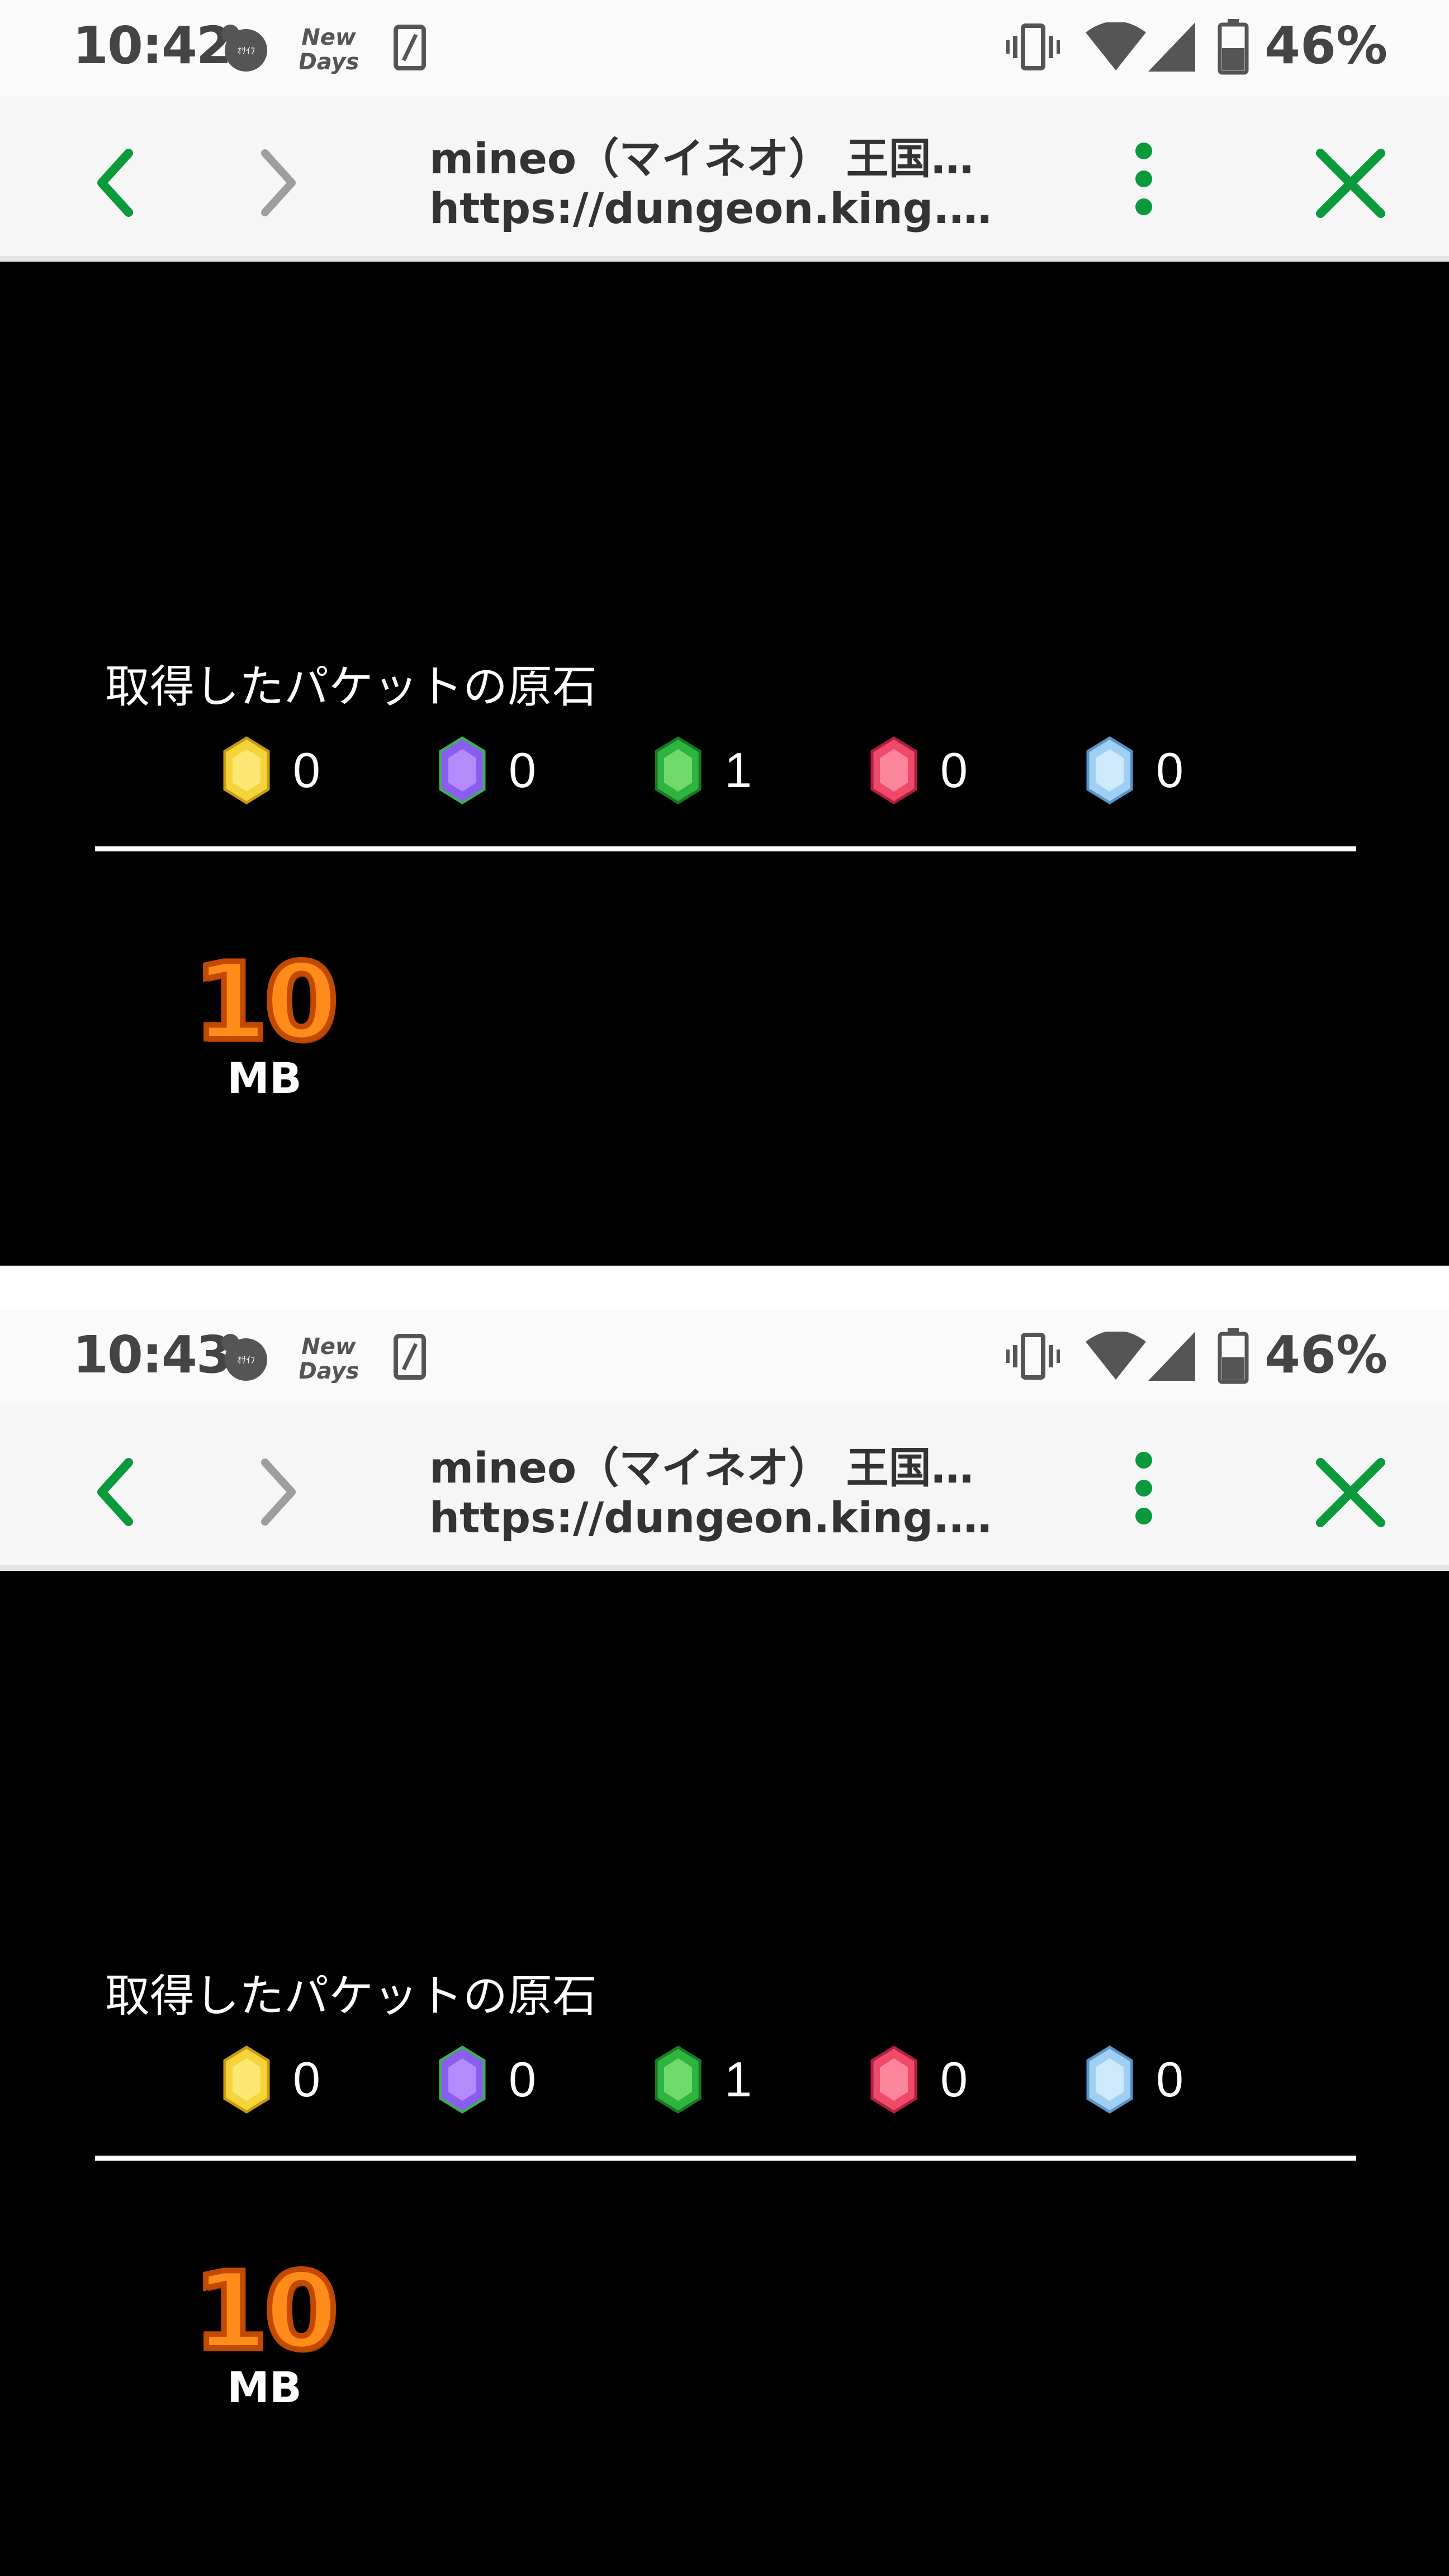 The image size is (1449, 2576). What do you see at coordinates (724, 48) in the screenshot?
I see `status-bar: 10:42 ｵｻｲﾌ New Days 46%` at bounding box center [724, 48].